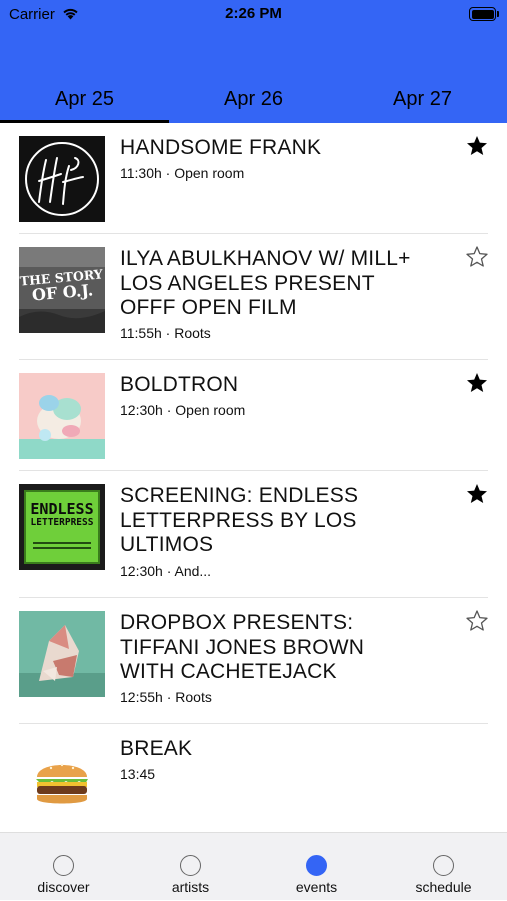  What do you see at coordinates (253, 61) in the screenshot?
I see `app-header: Carrier 2:26 PM Apr 25 Apr 26 Apr 27` at bounding box center [253, 61].